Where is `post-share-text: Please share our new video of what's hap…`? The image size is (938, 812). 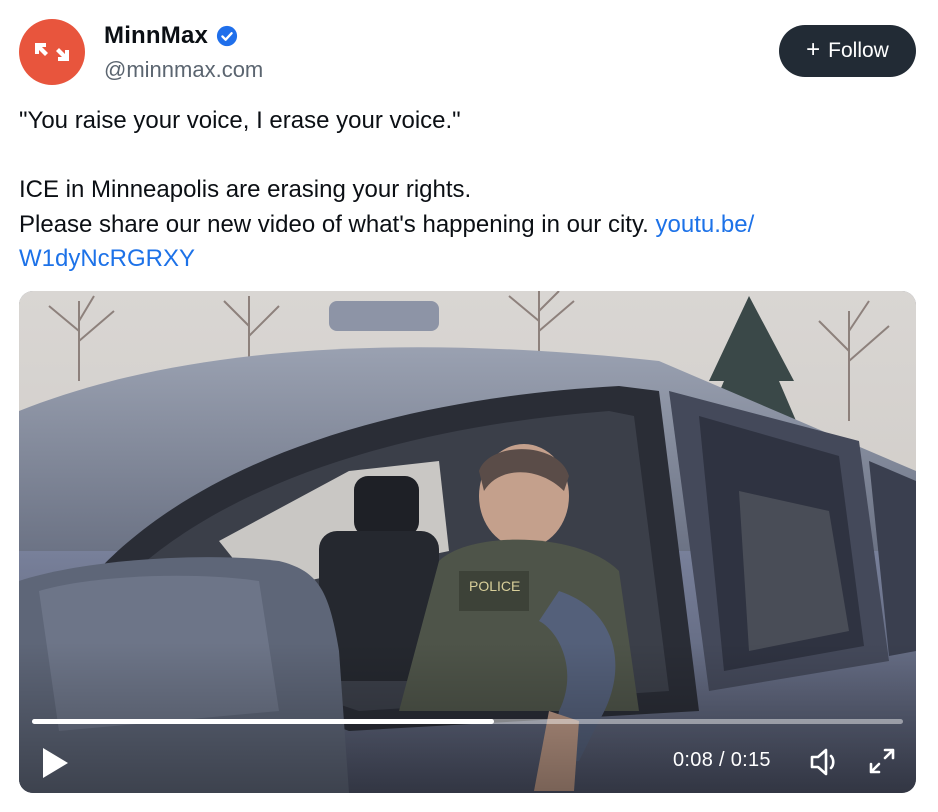 post-share-text: Please share our new video of what's hap… is located at coordinates (334, 224).